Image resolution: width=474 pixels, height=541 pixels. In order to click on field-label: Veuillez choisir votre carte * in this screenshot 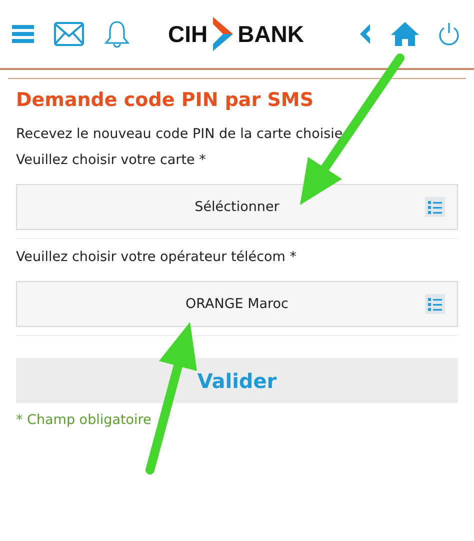, I will do `click(111, 160)`.